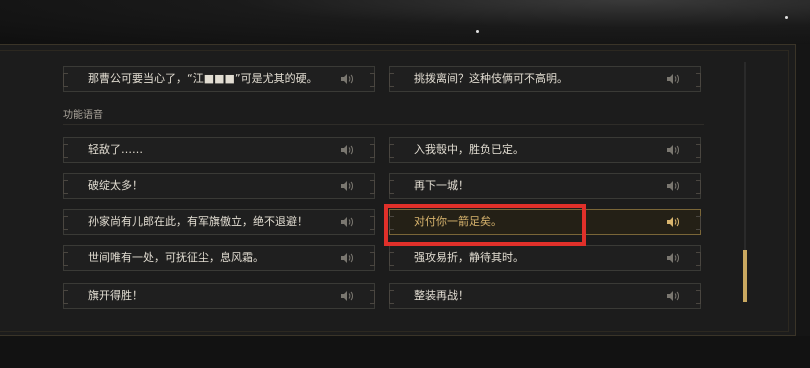  Describe the element at coordinates (383, 124) in the screenshot. I see `section-divider` at that location.